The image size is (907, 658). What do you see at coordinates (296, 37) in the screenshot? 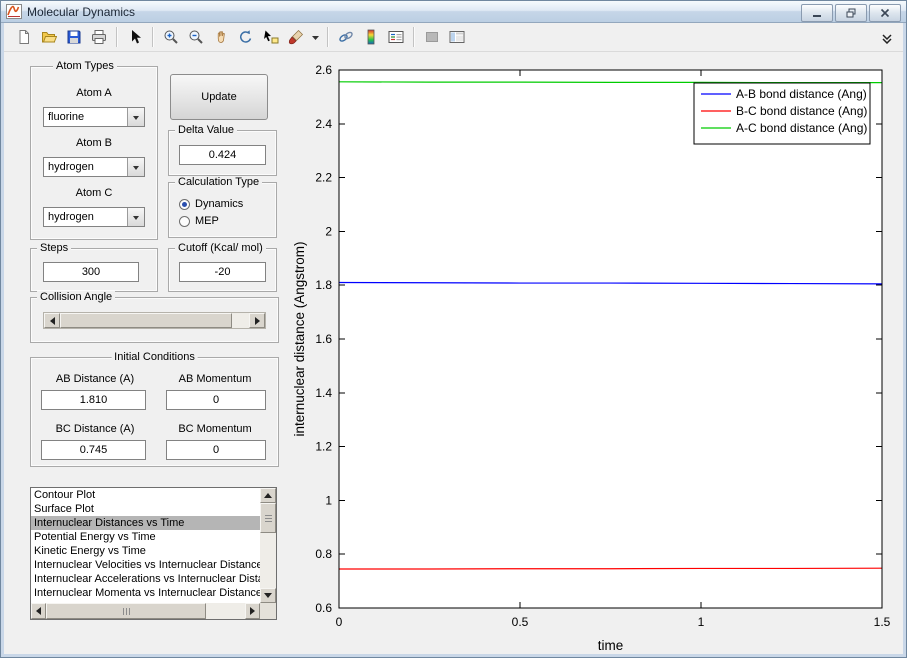
I see `brush-data-icon` at bounding box center [296, 37].